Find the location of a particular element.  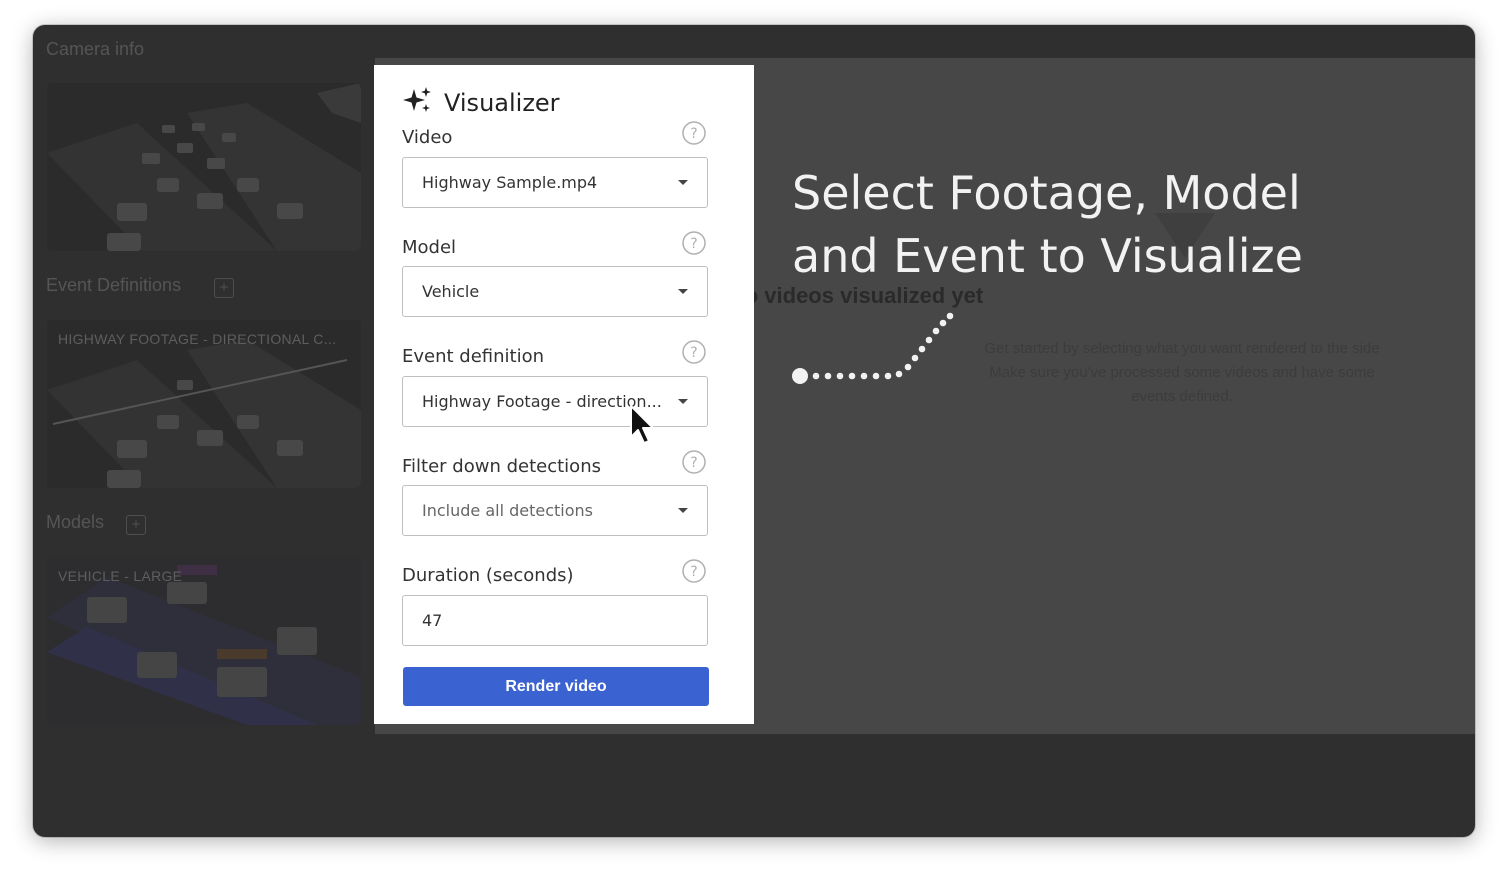

video-label: Video is located at coordinates (427, 137).